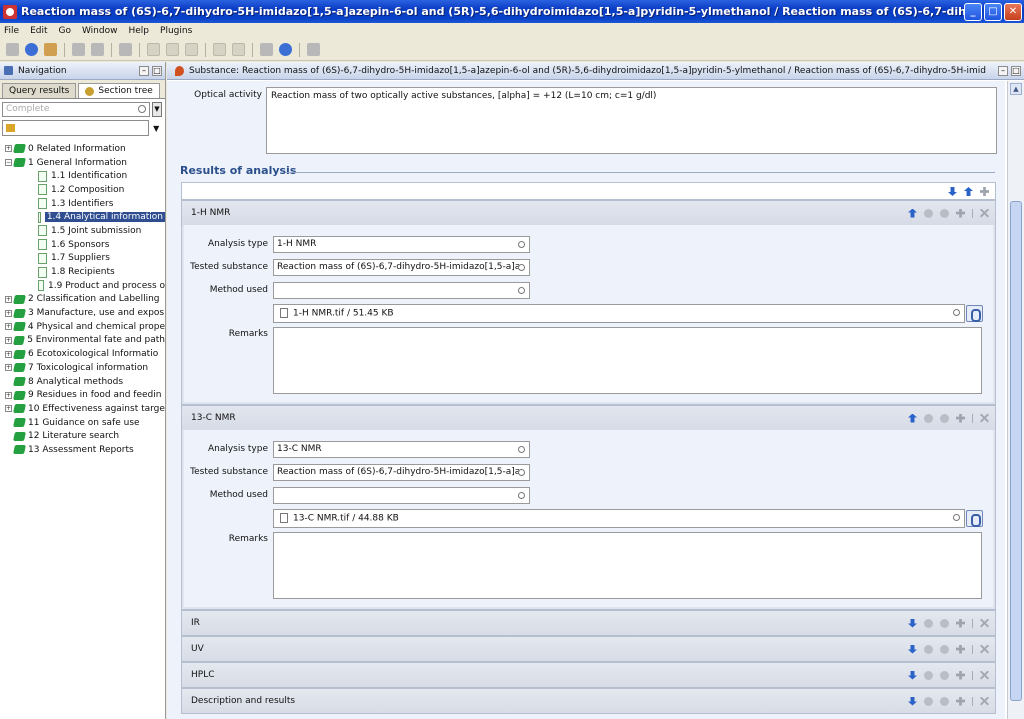 The height and width of the screenshot is (719, 1024). I want to click on tab-query-results: Query results, so click(39, 90).